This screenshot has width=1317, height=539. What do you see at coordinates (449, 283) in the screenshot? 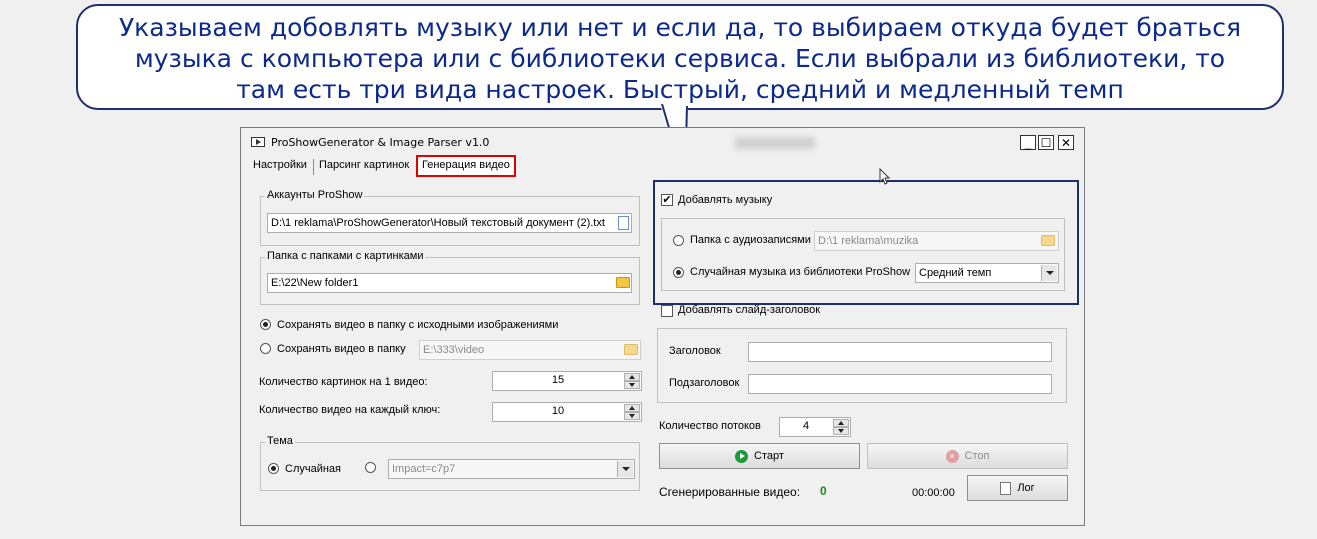
I see `folders-path-field: E:\22\New folder1` at bounding box center [449, 283].